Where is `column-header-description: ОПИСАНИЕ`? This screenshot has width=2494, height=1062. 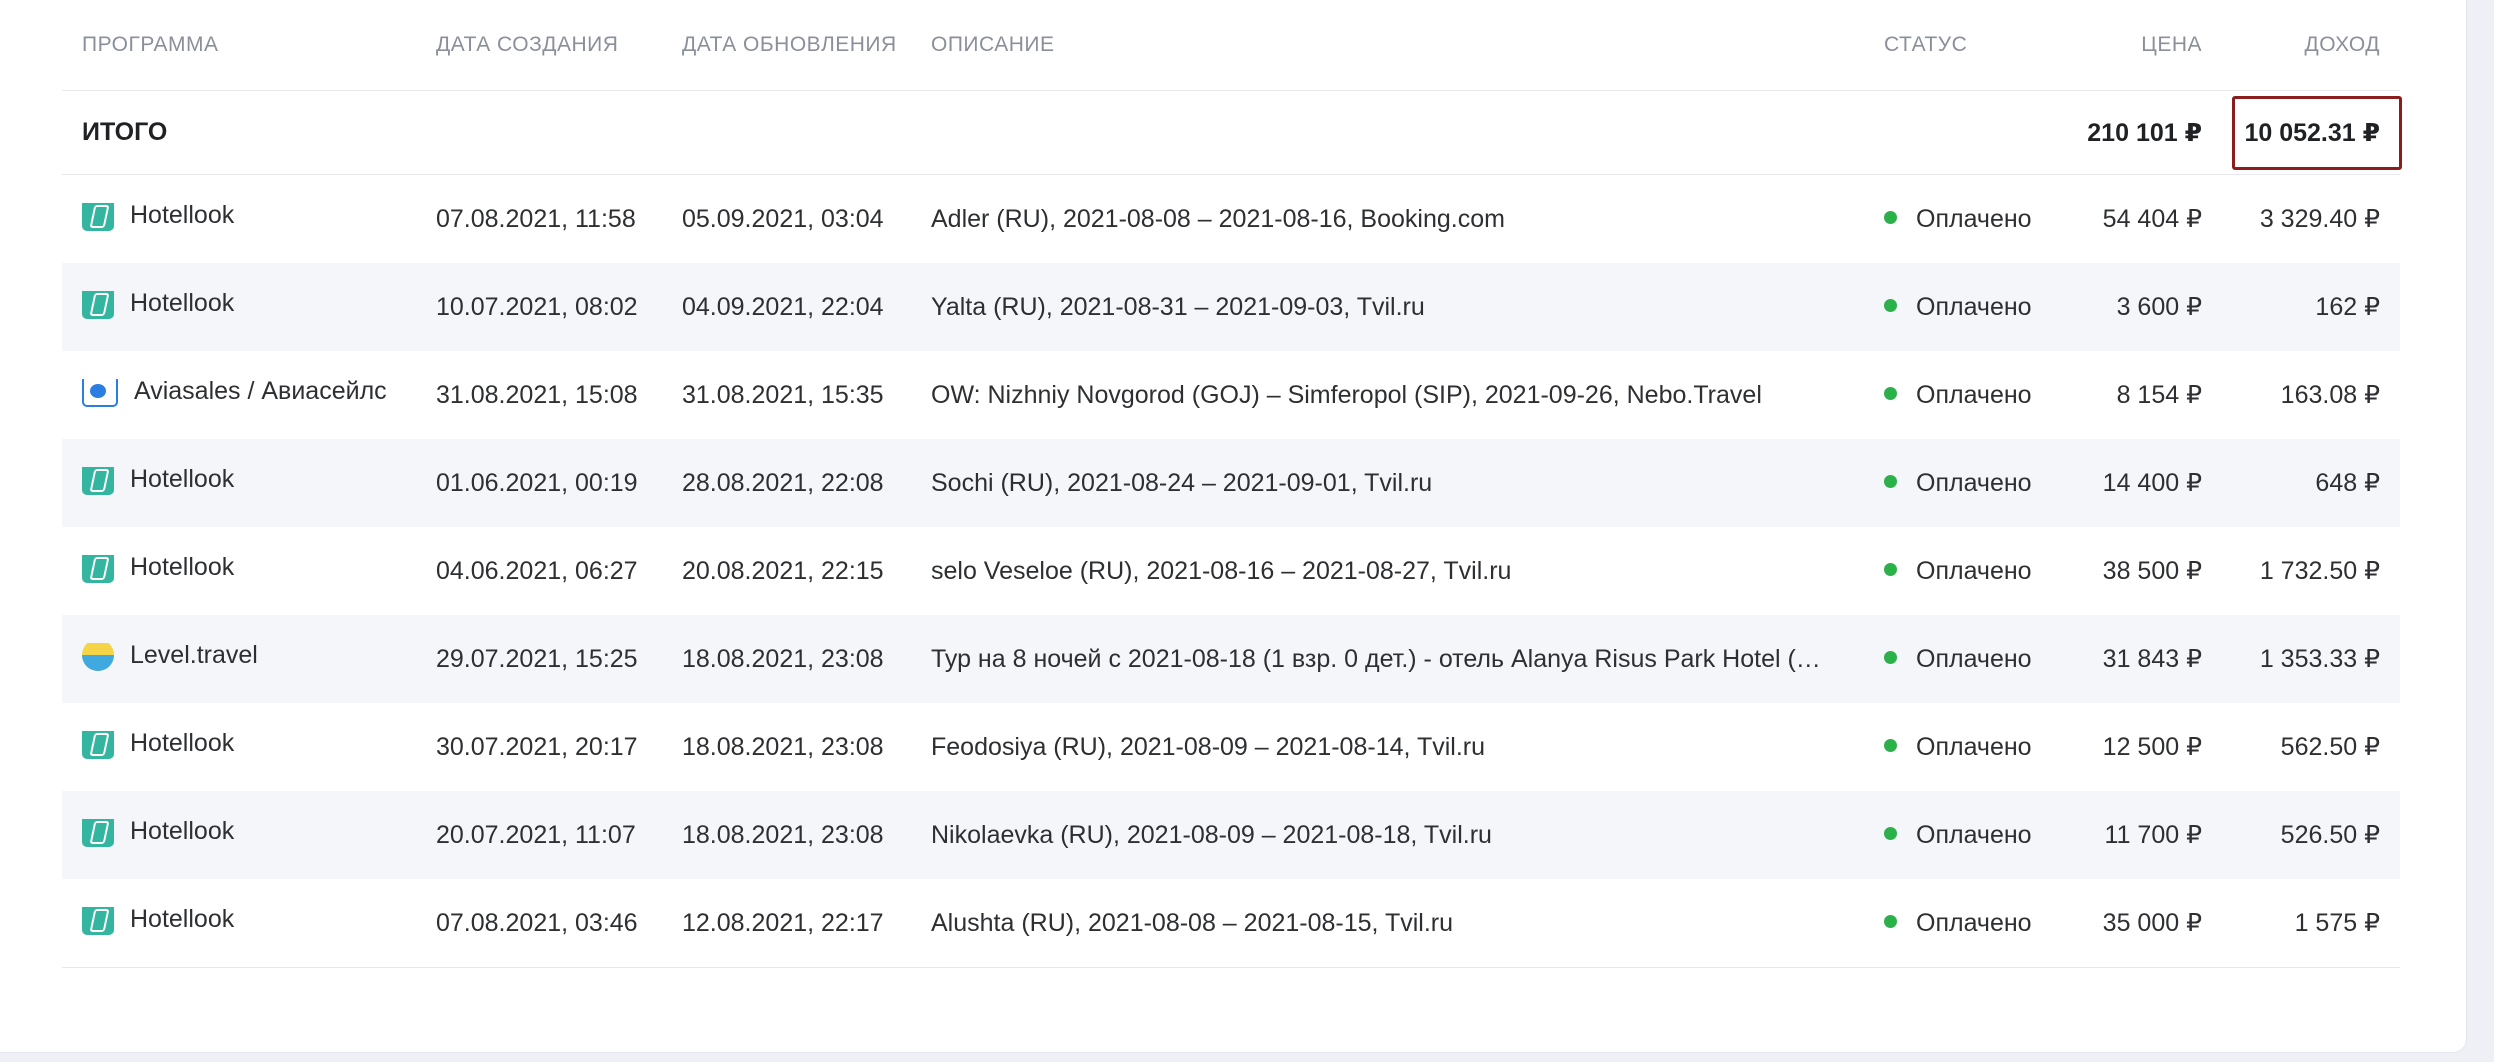
column-header-description: ОПИСАНИЕ is located at coordinates (1419, 45).